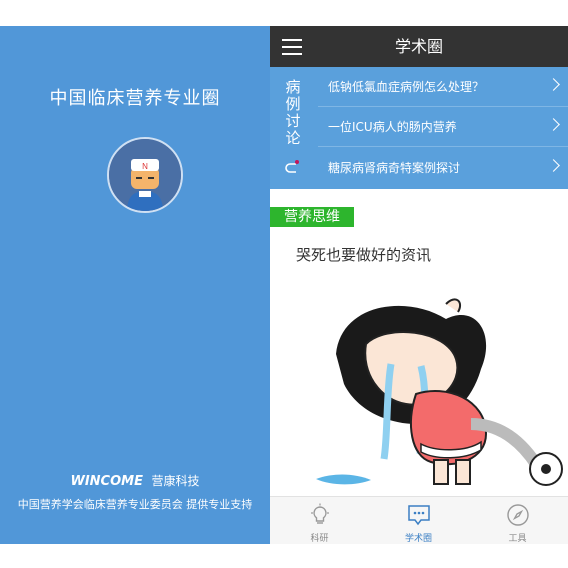  I want to click on discussion-item-text: 低钠低氯血症病例怎么处理？, so click(406, 87).